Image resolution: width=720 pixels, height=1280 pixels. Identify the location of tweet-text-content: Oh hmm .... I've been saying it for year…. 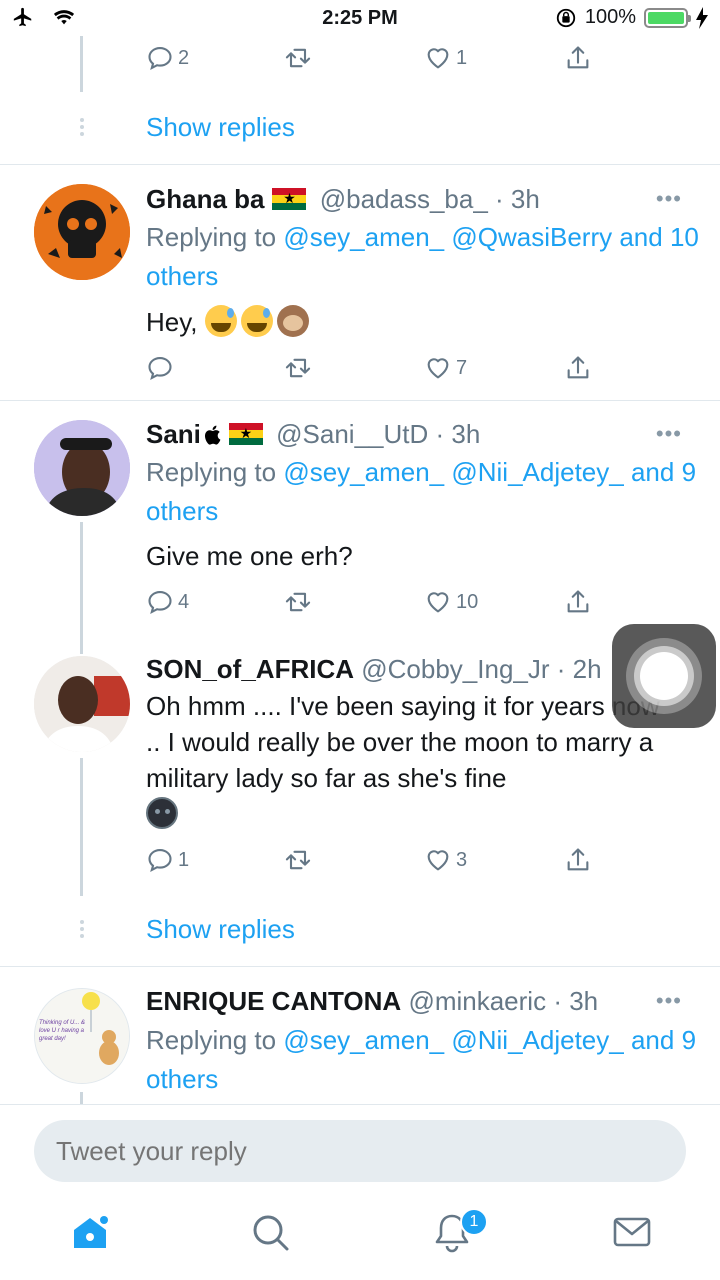
(403, 742).